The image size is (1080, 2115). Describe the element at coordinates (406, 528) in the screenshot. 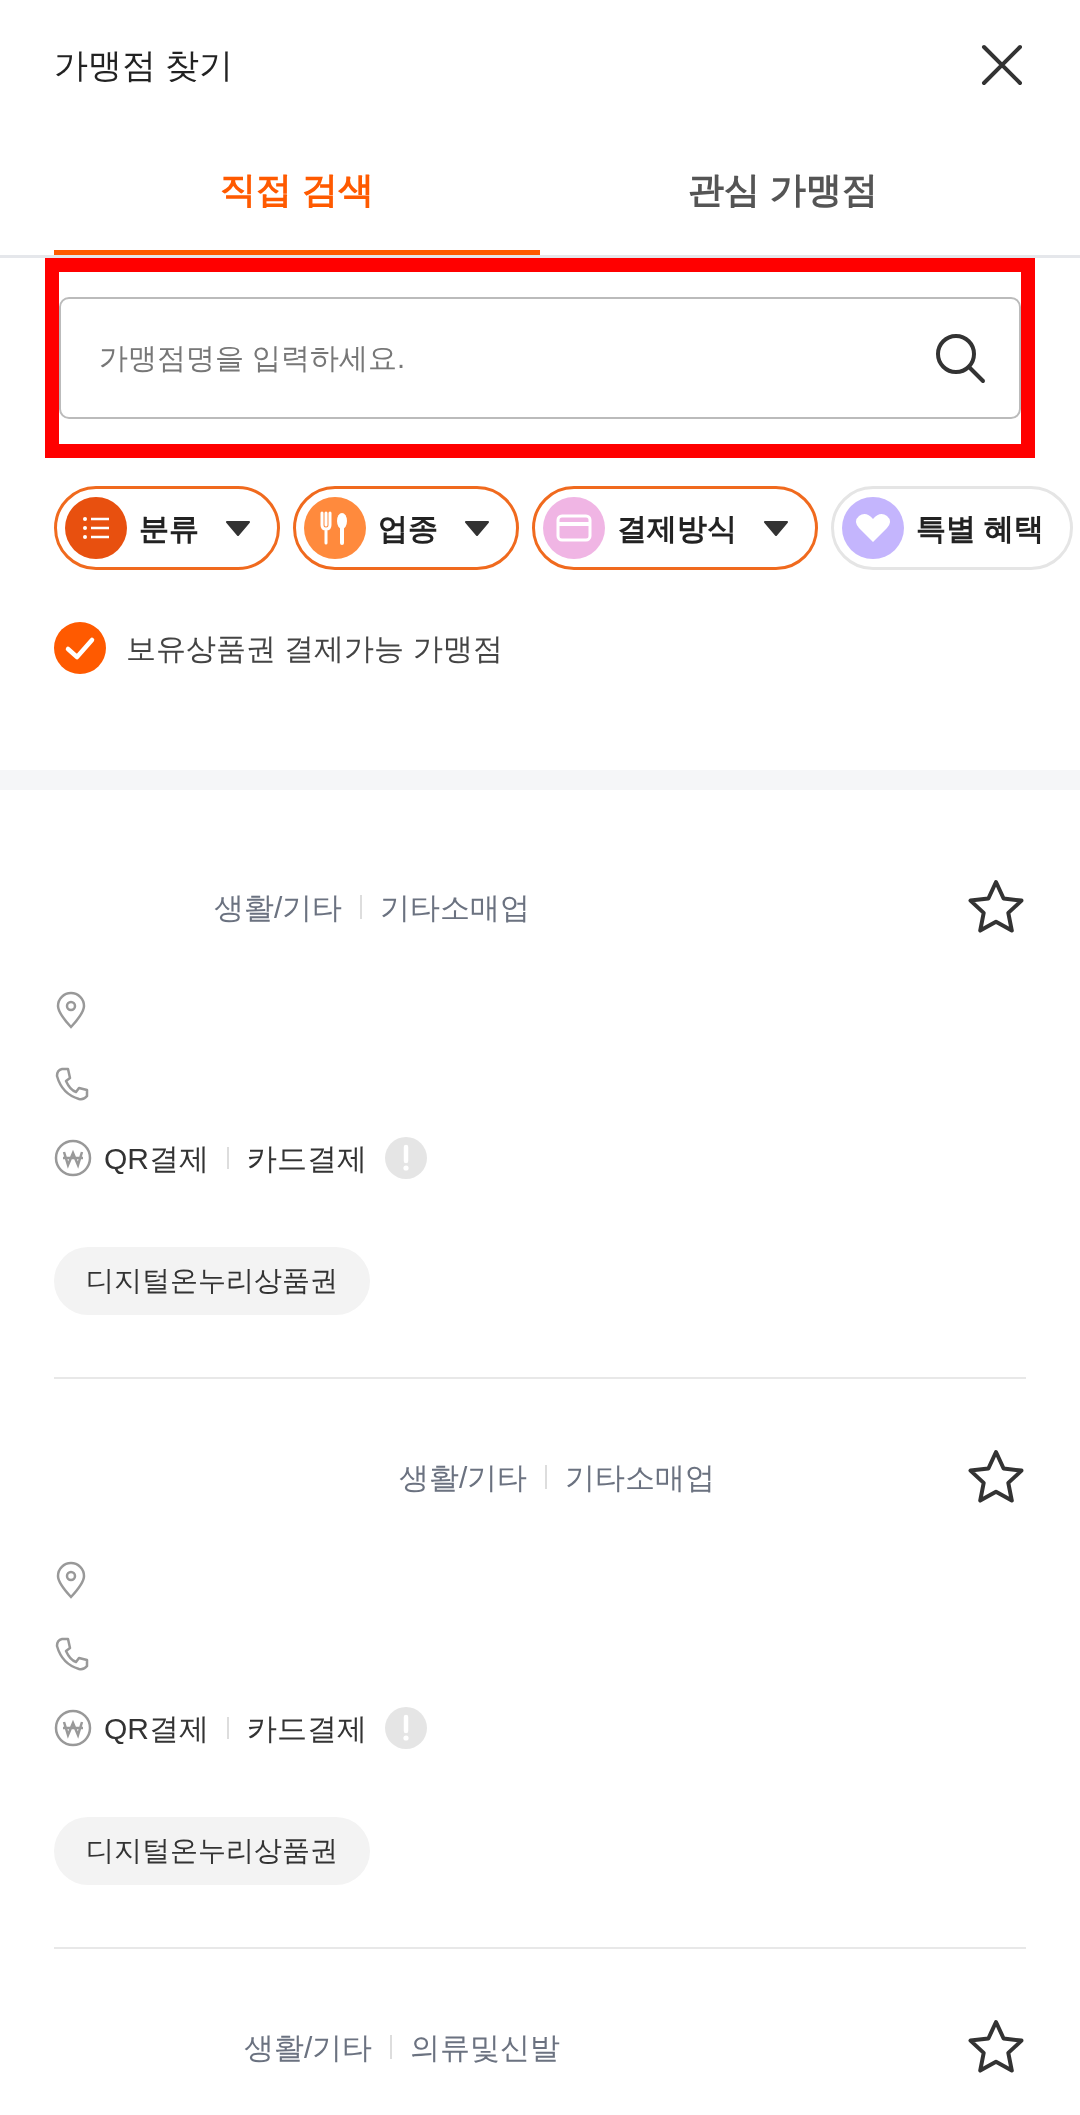

I see `filter-chip: 업종` at that location.